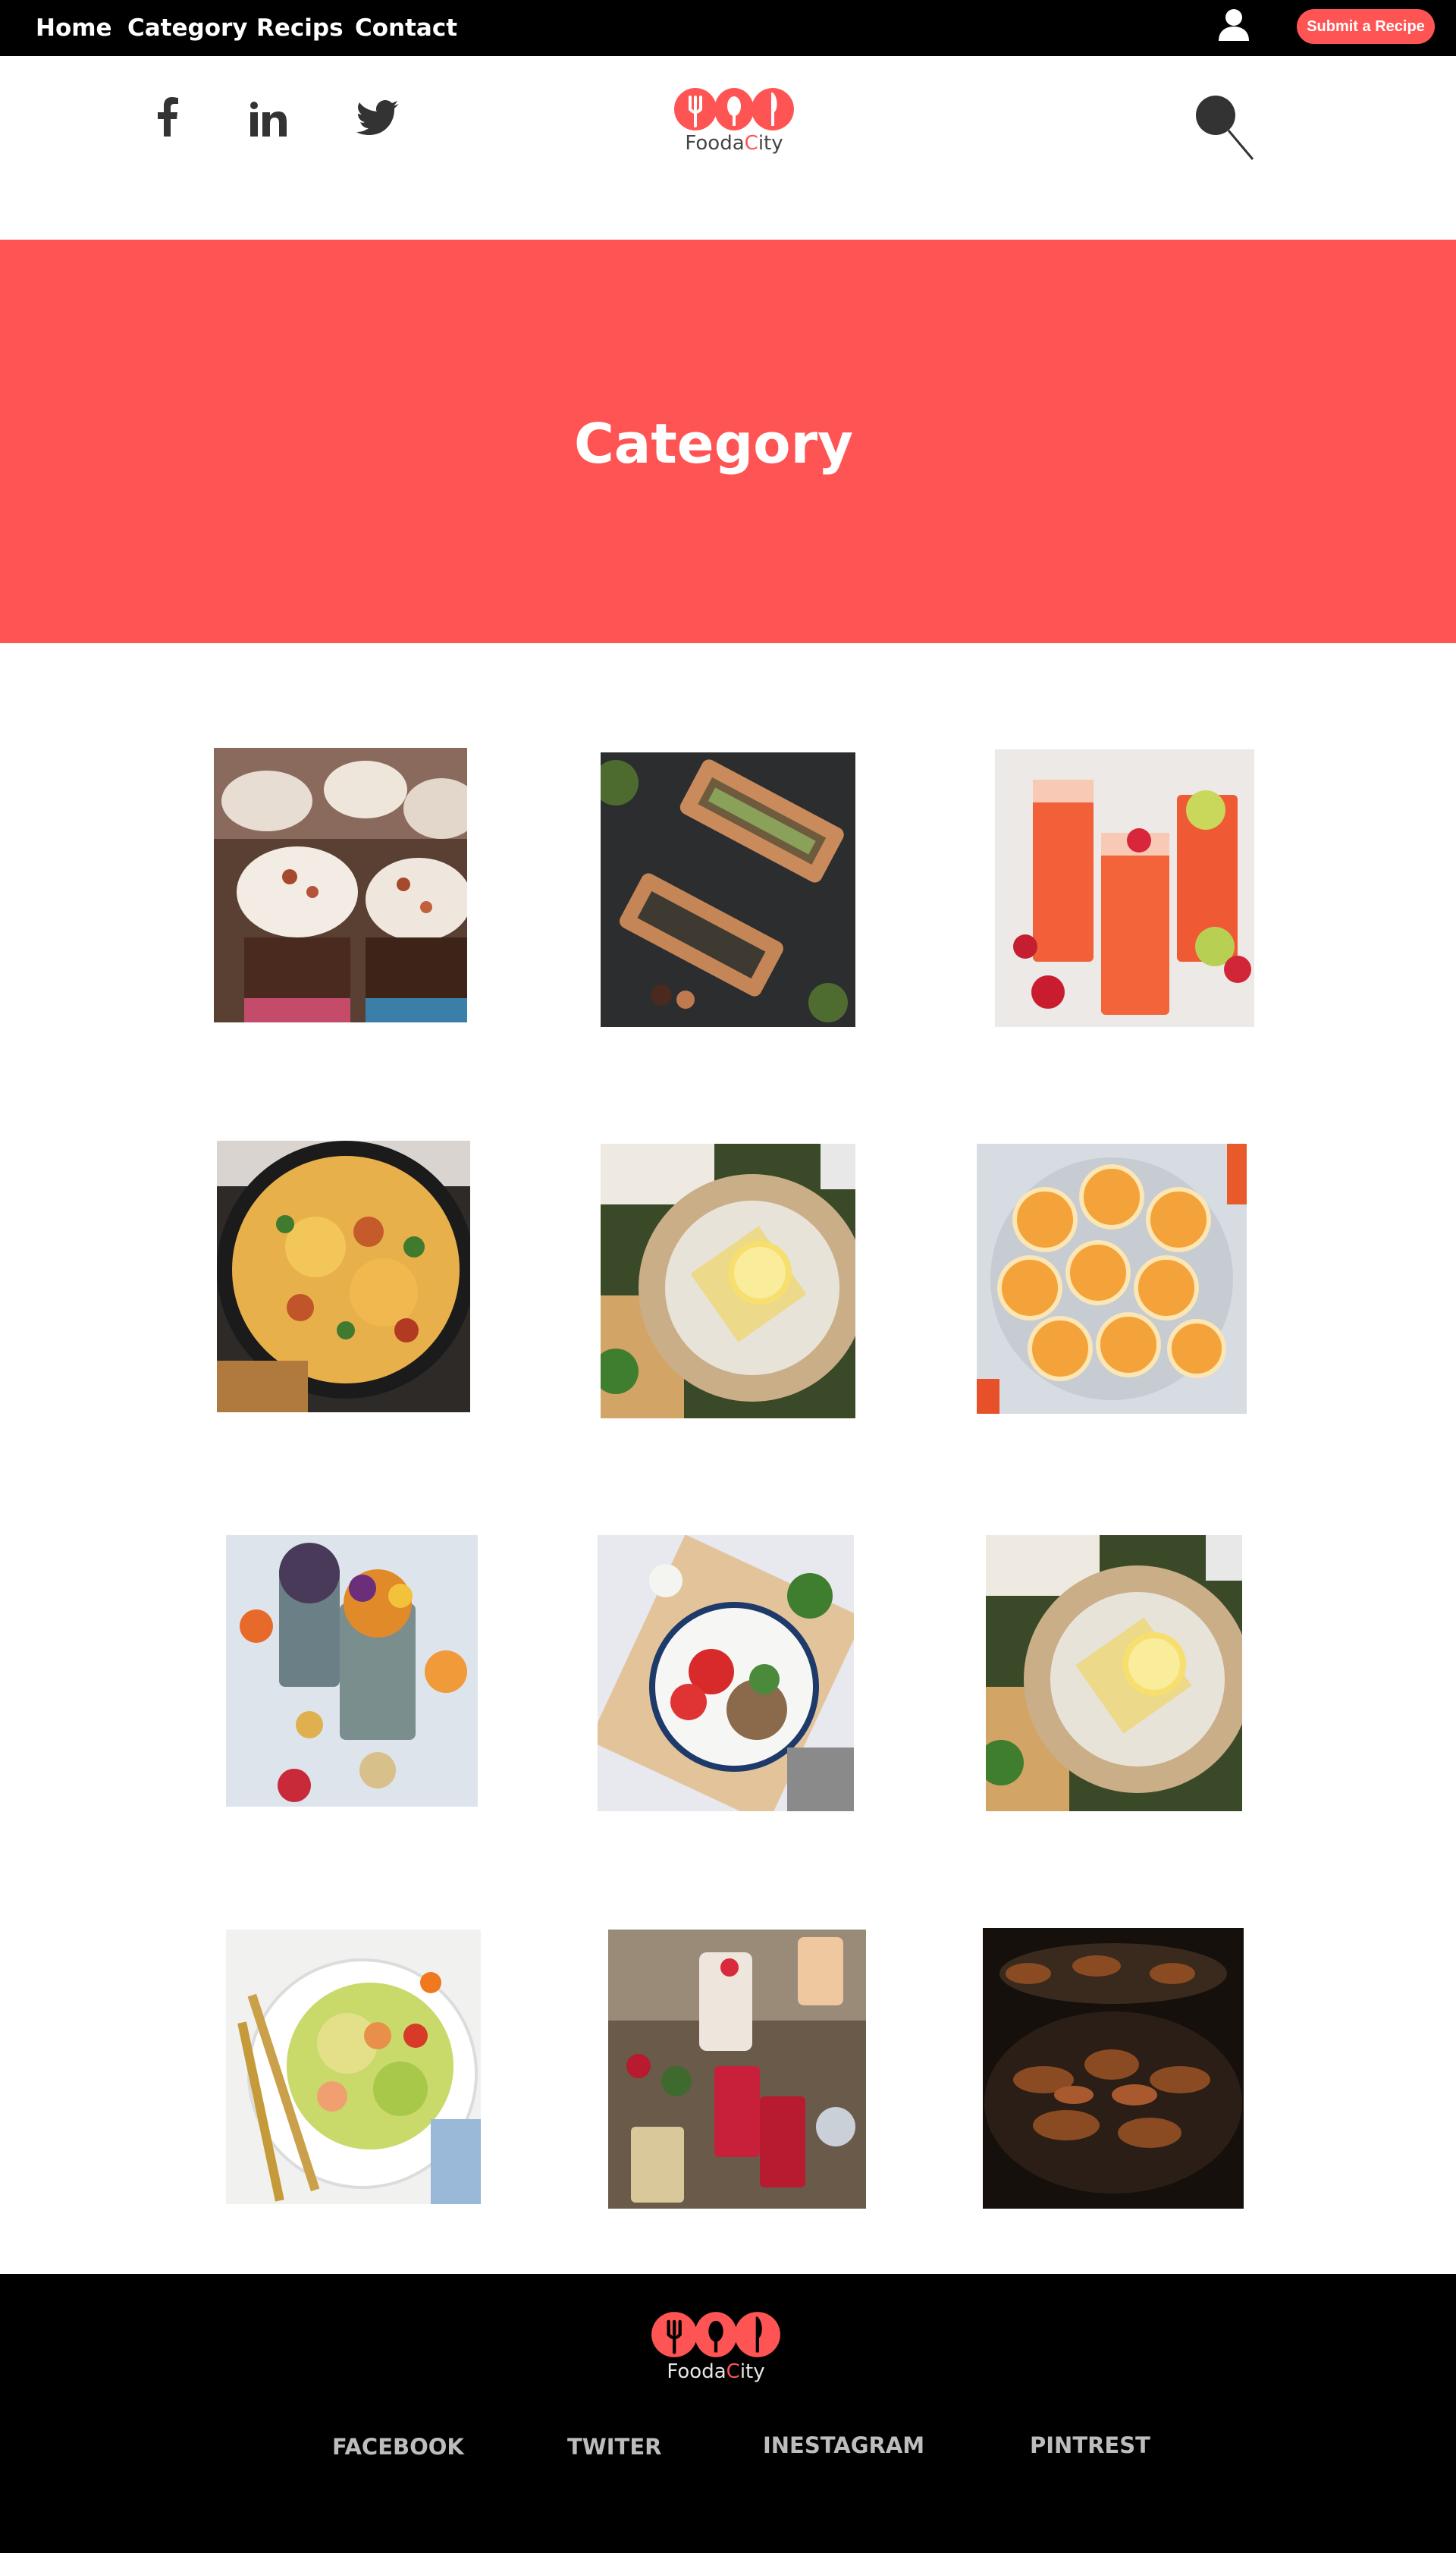  Describe the element at coordinates (300, 28) in the screenshot. I see `nav-recips-link: Recips` at that location.